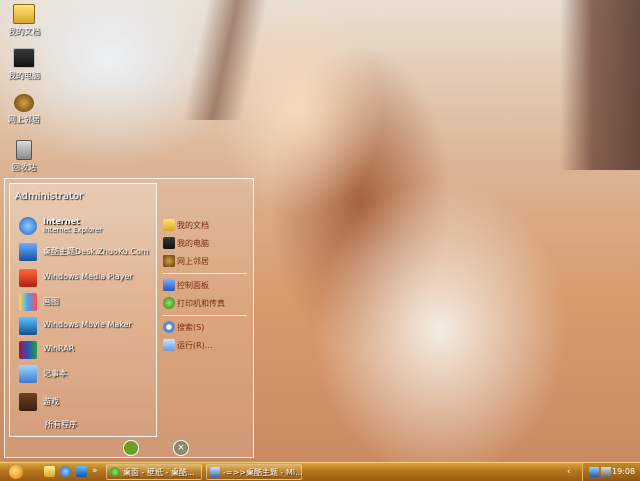 The width and height of the screenshot is (640, 481). What do you see at coordinates (24, 75) in the screenshot?
I see `desktop-icon-label: 我的电脑` at bounding box center [24, 75].